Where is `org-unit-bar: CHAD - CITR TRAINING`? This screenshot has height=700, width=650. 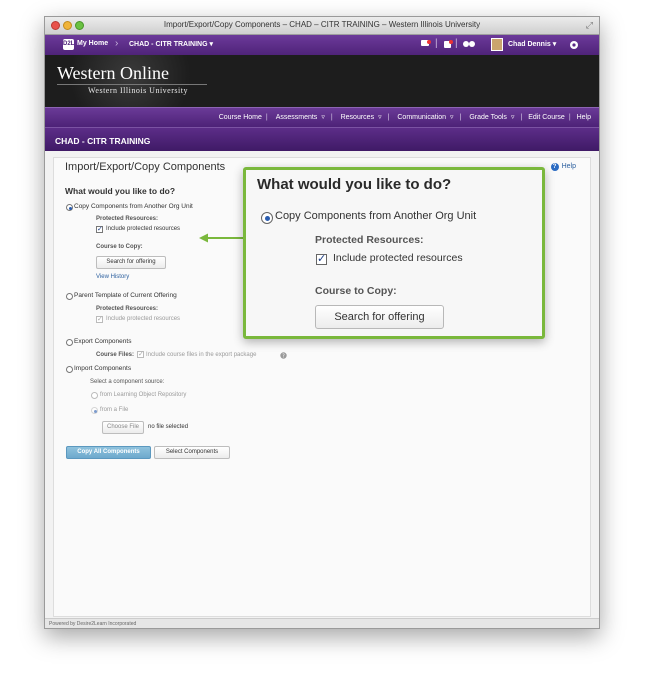 org-unit-bar: CHAD - CITR TRAINING is located at coordinates (322, 139).